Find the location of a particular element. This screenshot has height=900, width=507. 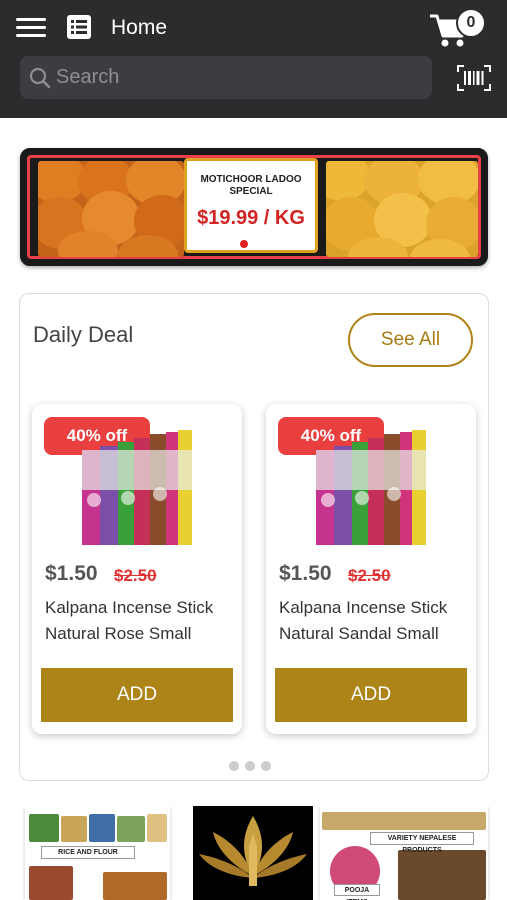

search-bar is located at coordinates (226, 77).